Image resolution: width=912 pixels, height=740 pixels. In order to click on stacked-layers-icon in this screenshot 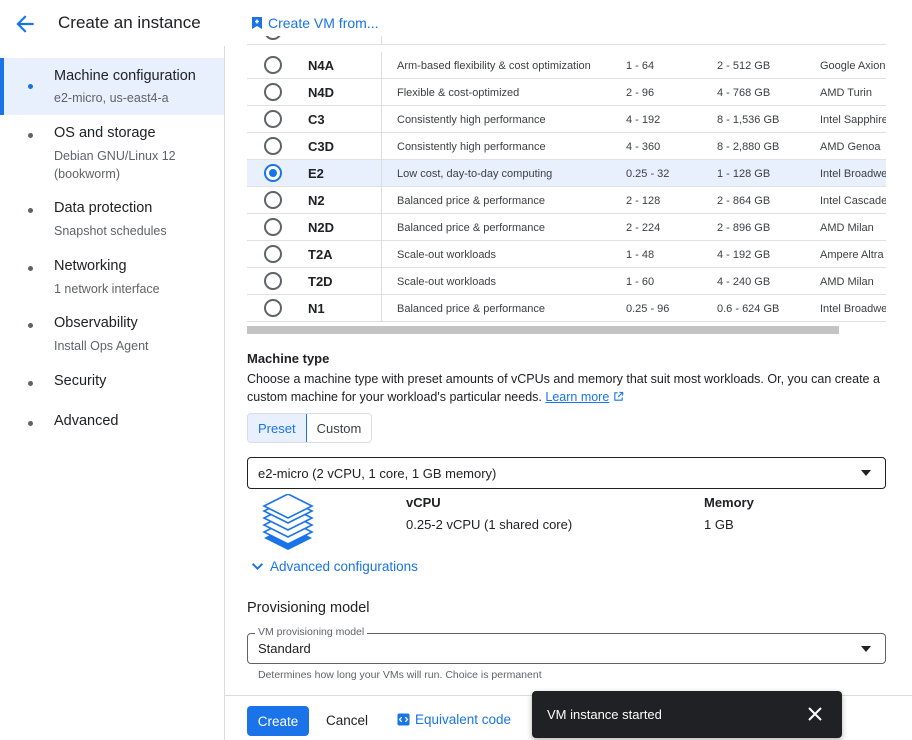, I will do `click(288, 522)`.